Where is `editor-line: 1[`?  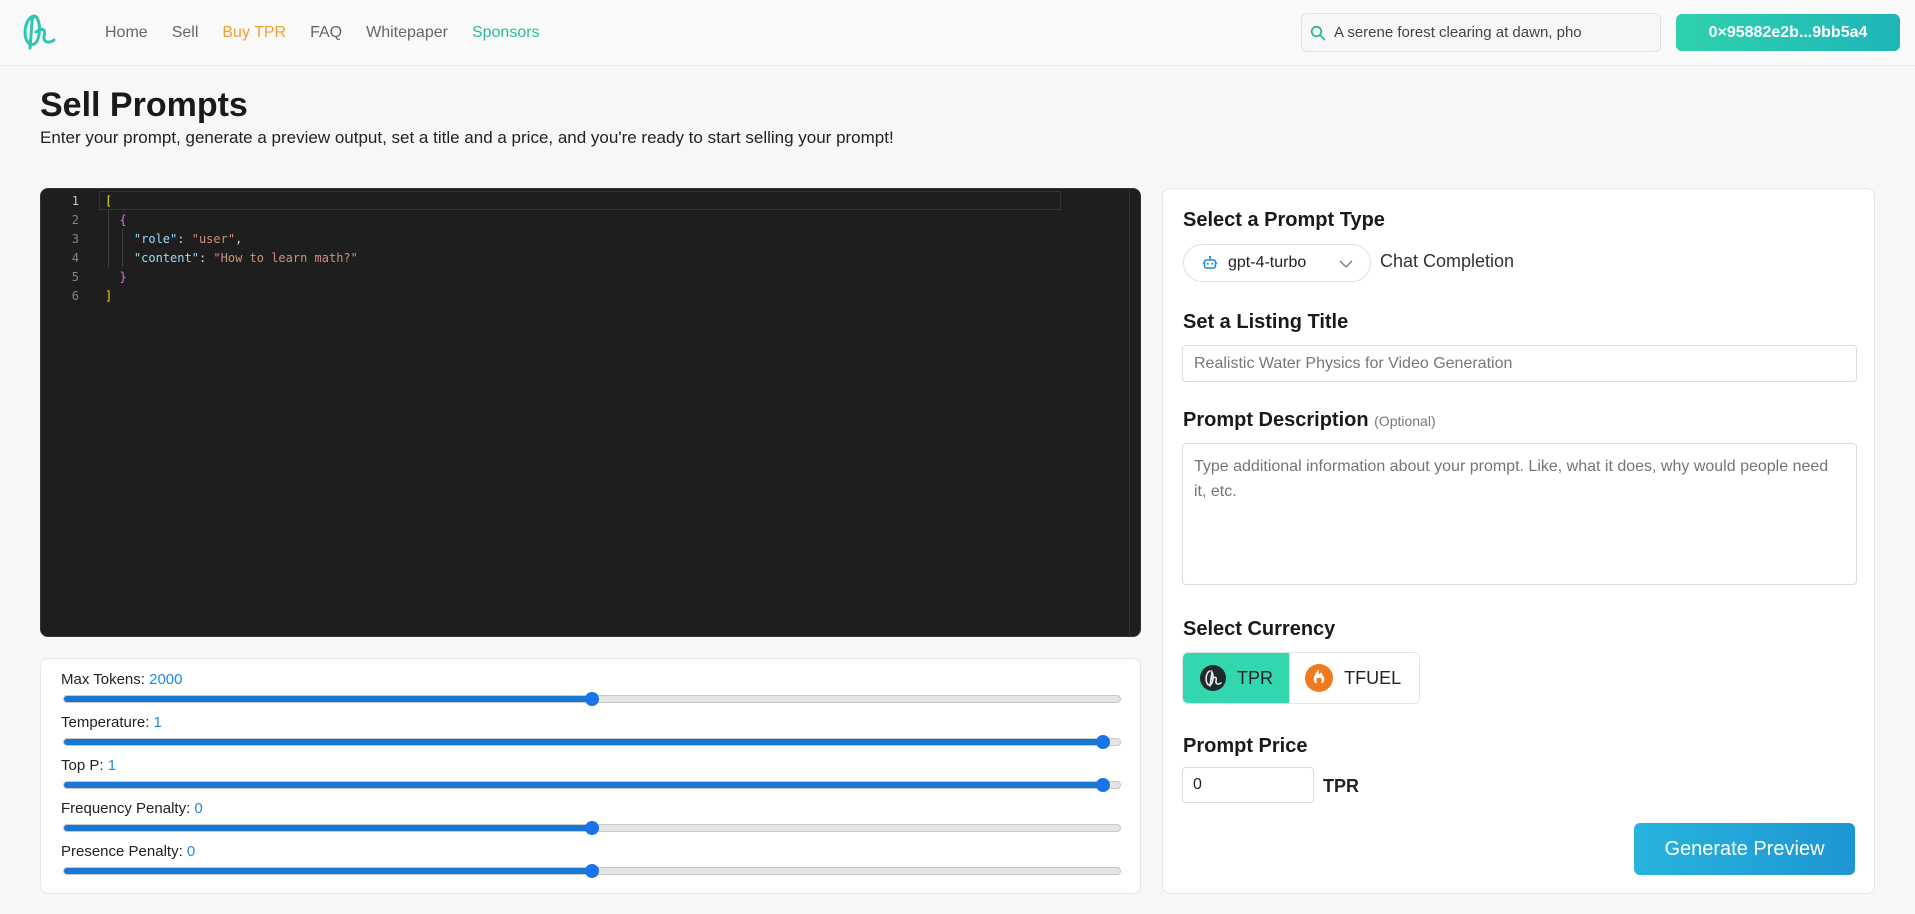 editor-line: 1[ is located at coordinates (571, 200).